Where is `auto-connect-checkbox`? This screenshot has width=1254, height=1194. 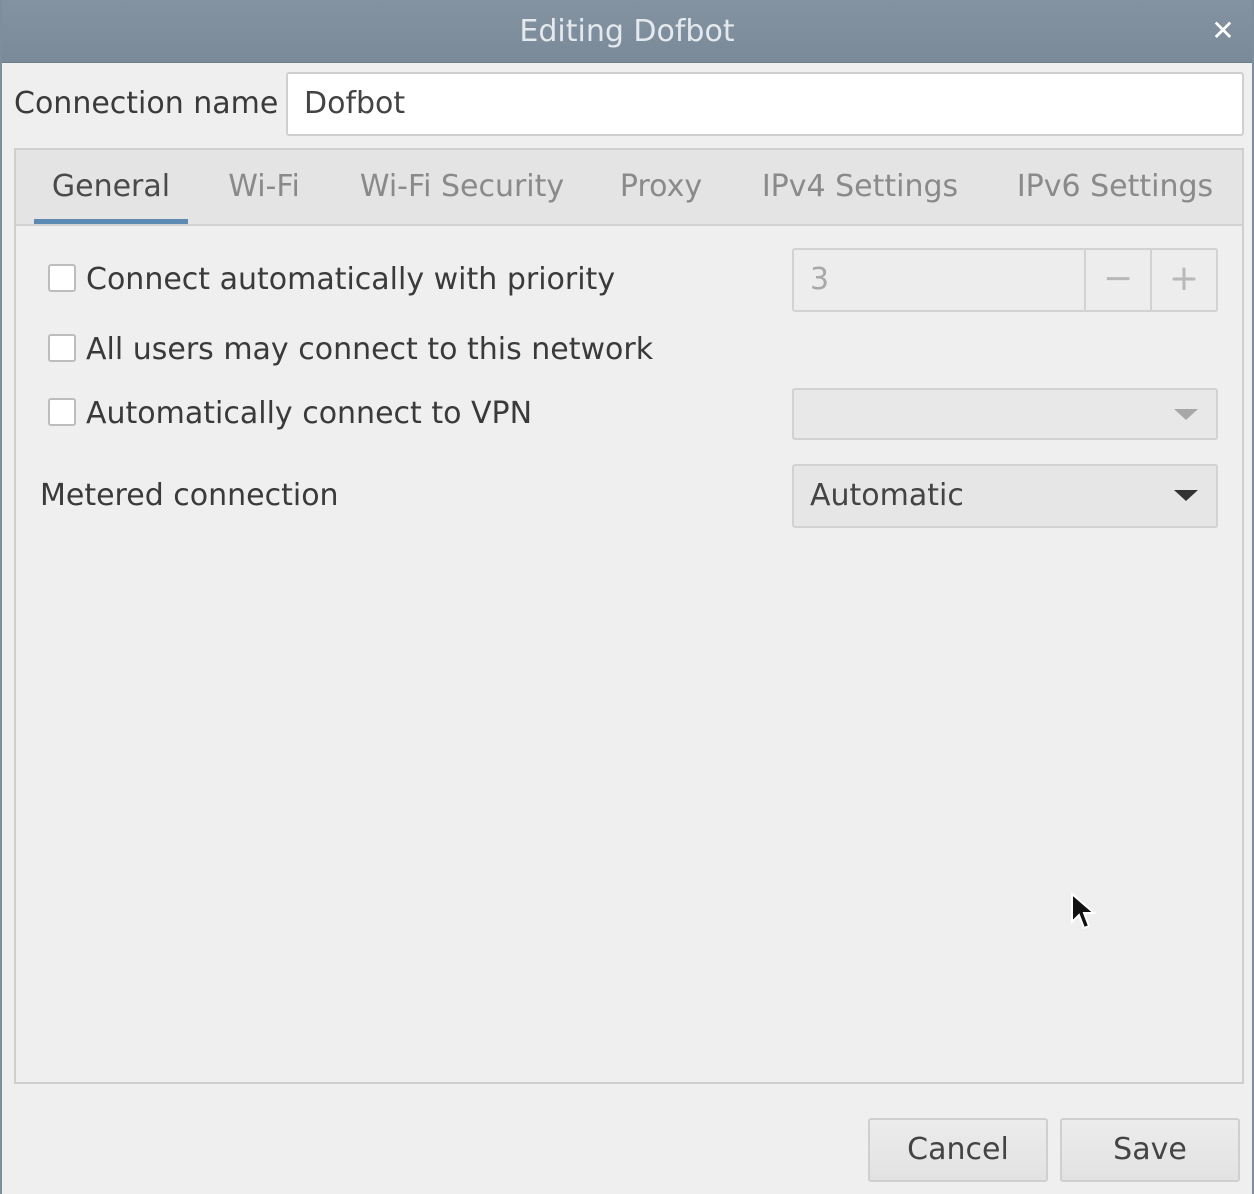
auto-connect-checkbox is located at coordinates (62, 278).